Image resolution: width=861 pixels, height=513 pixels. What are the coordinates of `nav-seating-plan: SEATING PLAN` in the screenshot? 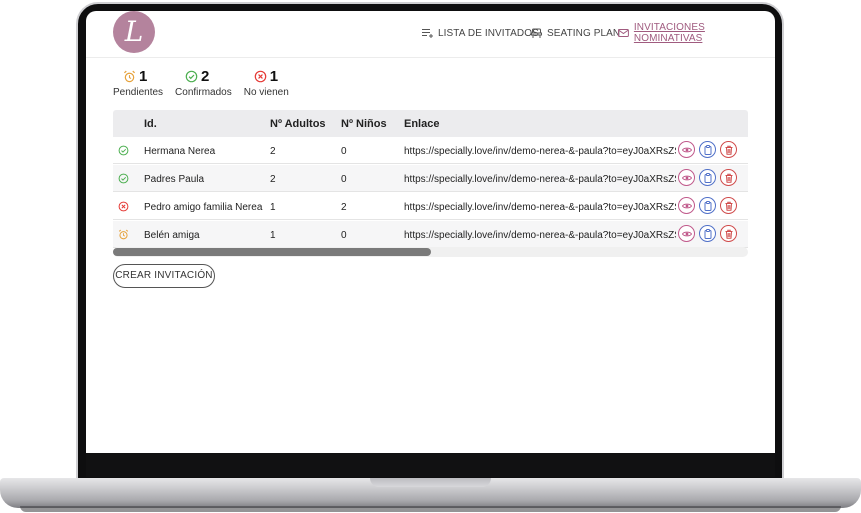 It's located at (575, 33).